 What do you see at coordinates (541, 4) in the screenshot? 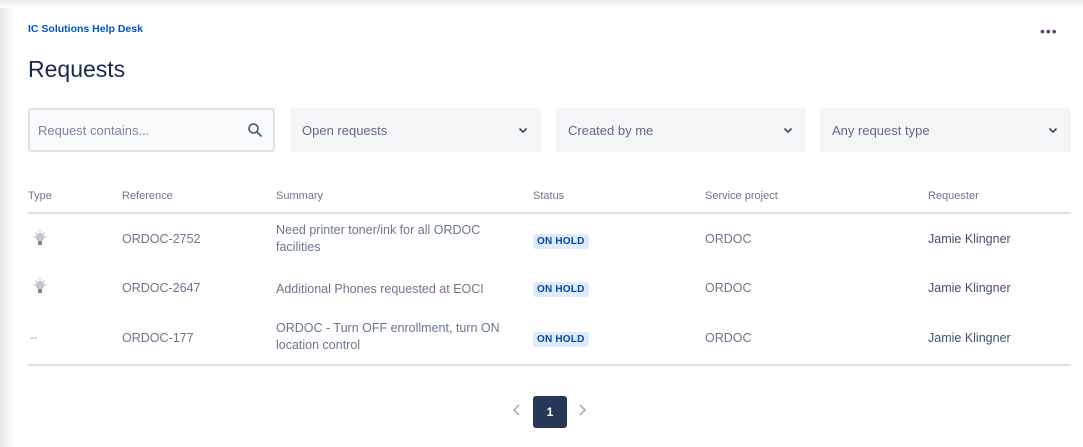
I see `edge-shadow-top` at bounding box center [541, 4].